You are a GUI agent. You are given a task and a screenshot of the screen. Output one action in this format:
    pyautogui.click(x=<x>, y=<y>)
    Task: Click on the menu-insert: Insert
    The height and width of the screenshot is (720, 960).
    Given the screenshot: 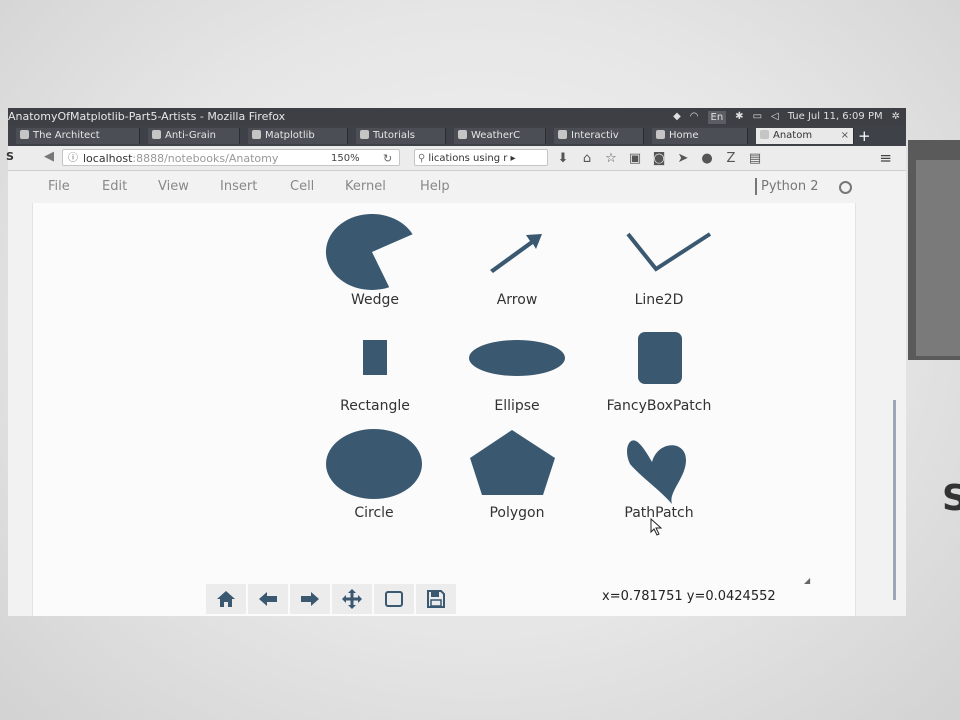 What is the action you would take?
    pyautogui.click(x=238, y=186)
    